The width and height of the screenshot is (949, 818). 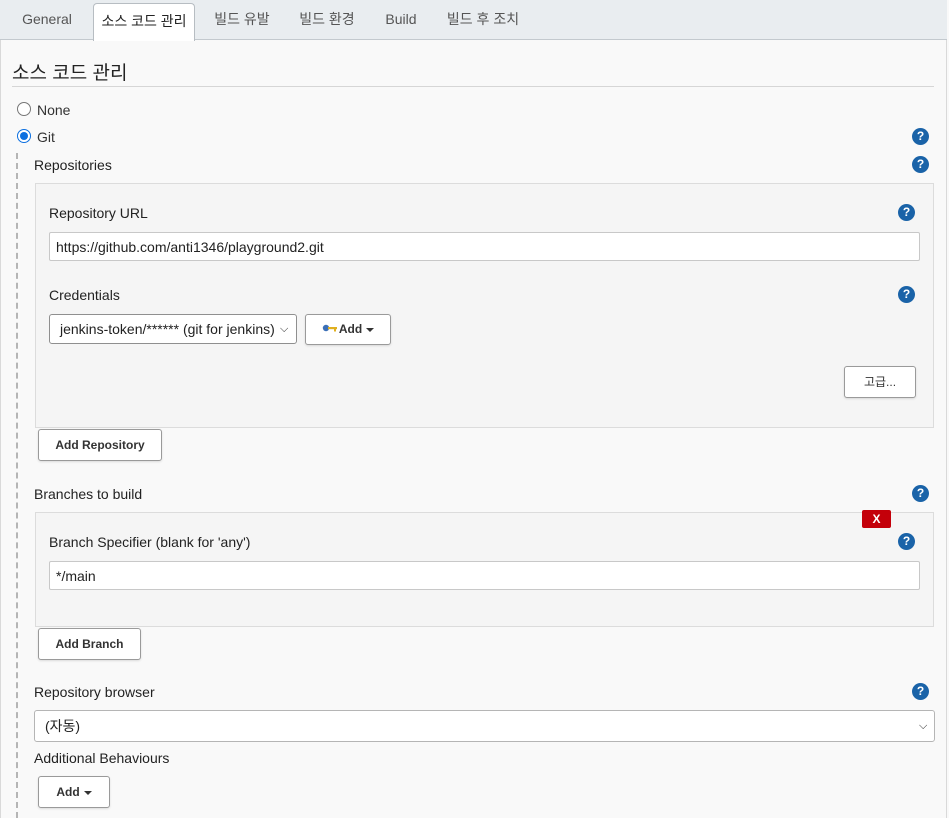 I want to click on branch-specifier-help-icon: ?, so click(x=906, y=541).